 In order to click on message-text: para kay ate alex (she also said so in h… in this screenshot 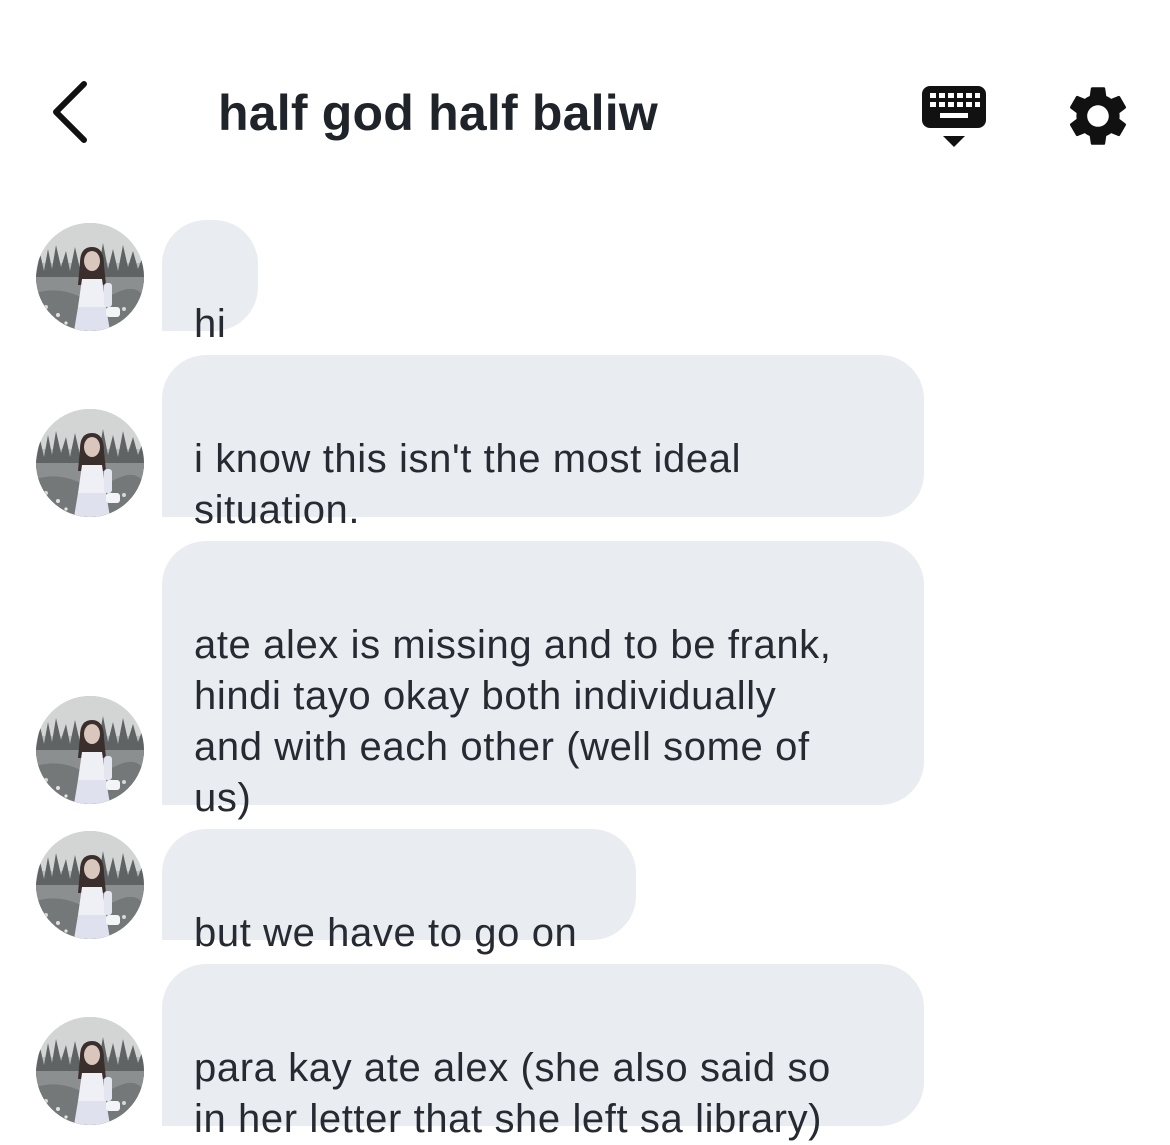, I will do `click(512, 1093)`.